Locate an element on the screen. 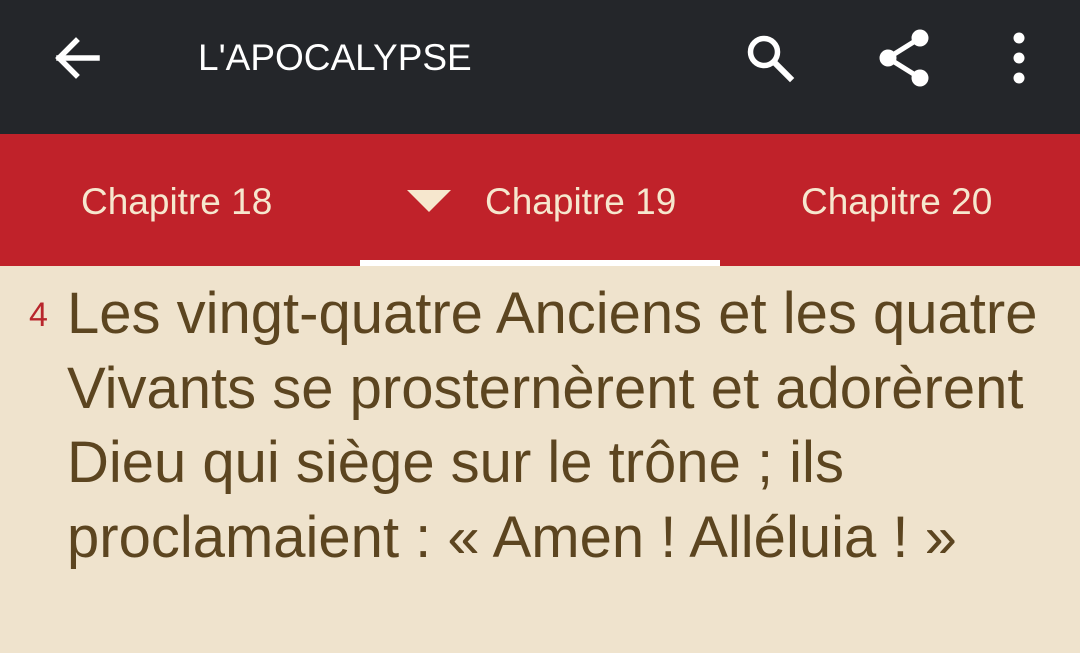 The width and height of the screenshot is (1080, 653). more-vertical-icon is located at coordinates (1019, 58).